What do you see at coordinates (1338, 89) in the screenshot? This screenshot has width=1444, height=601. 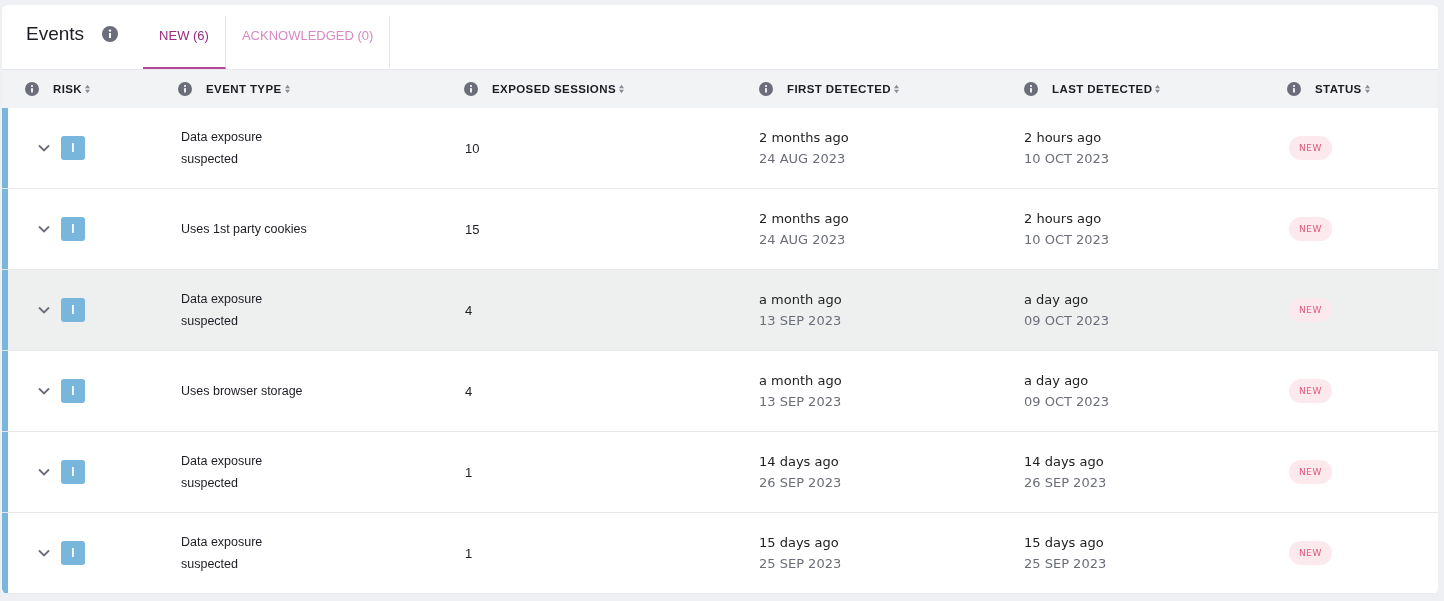 I see `column-header: STATUS` at bounding box center [1338, 89].